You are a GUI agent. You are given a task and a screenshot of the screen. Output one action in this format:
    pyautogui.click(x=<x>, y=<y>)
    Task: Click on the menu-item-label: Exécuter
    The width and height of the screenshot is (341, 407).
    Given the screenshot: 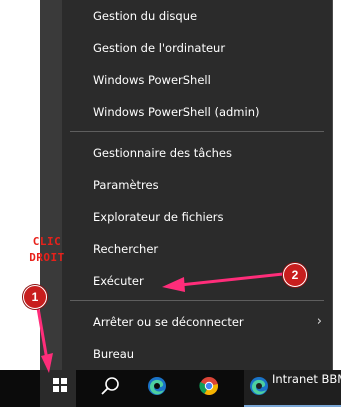 What is the action you would take?
    pyautogui.click(x=118, y=281)
    